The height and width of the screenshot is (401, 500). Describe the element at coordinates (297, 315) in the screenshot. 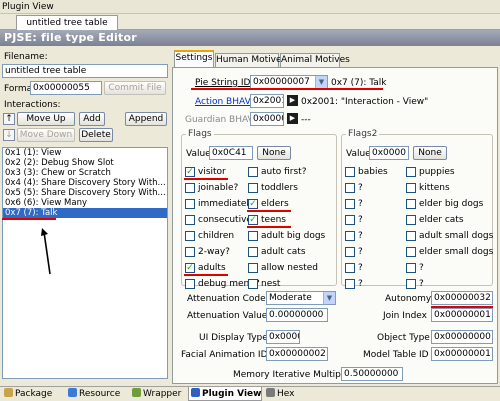

I see `attenuation-value-input: 0.00000000` at that location.